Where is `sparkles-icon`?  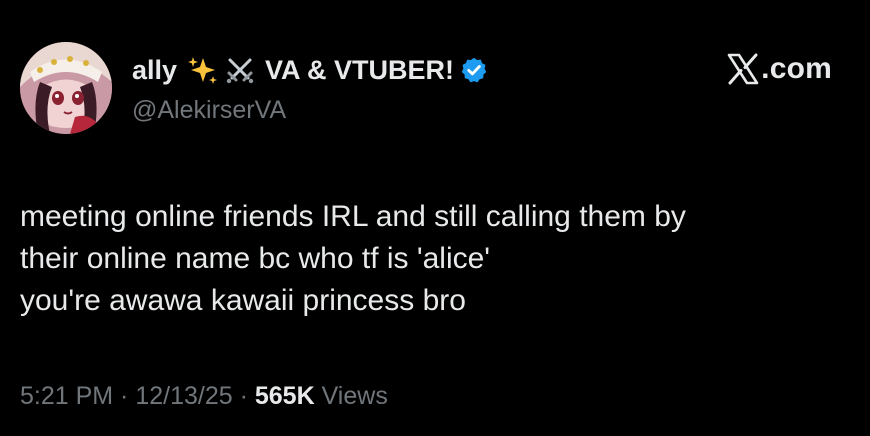 sparkles-icon is located at coordinates (203, 70).